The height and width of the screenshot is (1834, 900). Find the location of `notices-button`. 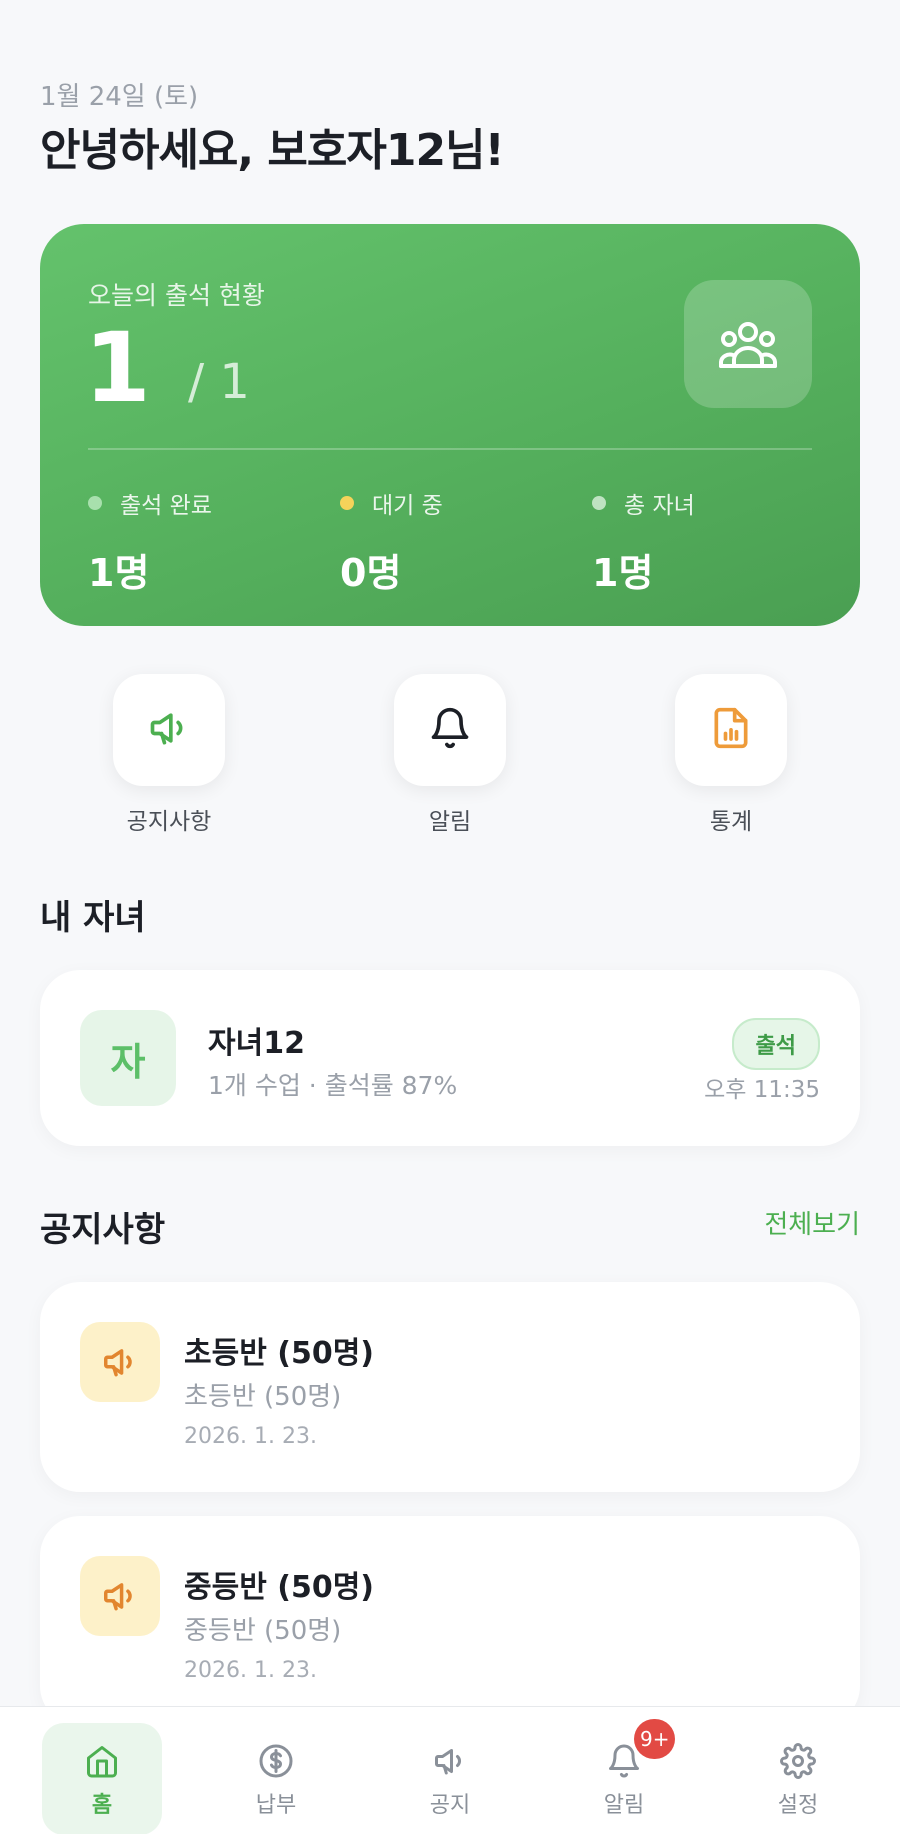

notices-button is located at coordinates (169, 730).